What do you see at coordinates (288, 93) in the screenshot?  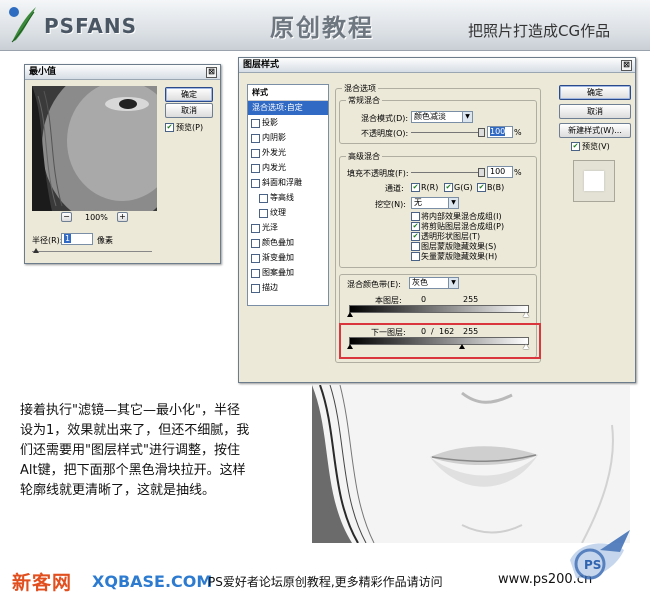 I see `styles-header: 样式` at bounding box center [288, 93].